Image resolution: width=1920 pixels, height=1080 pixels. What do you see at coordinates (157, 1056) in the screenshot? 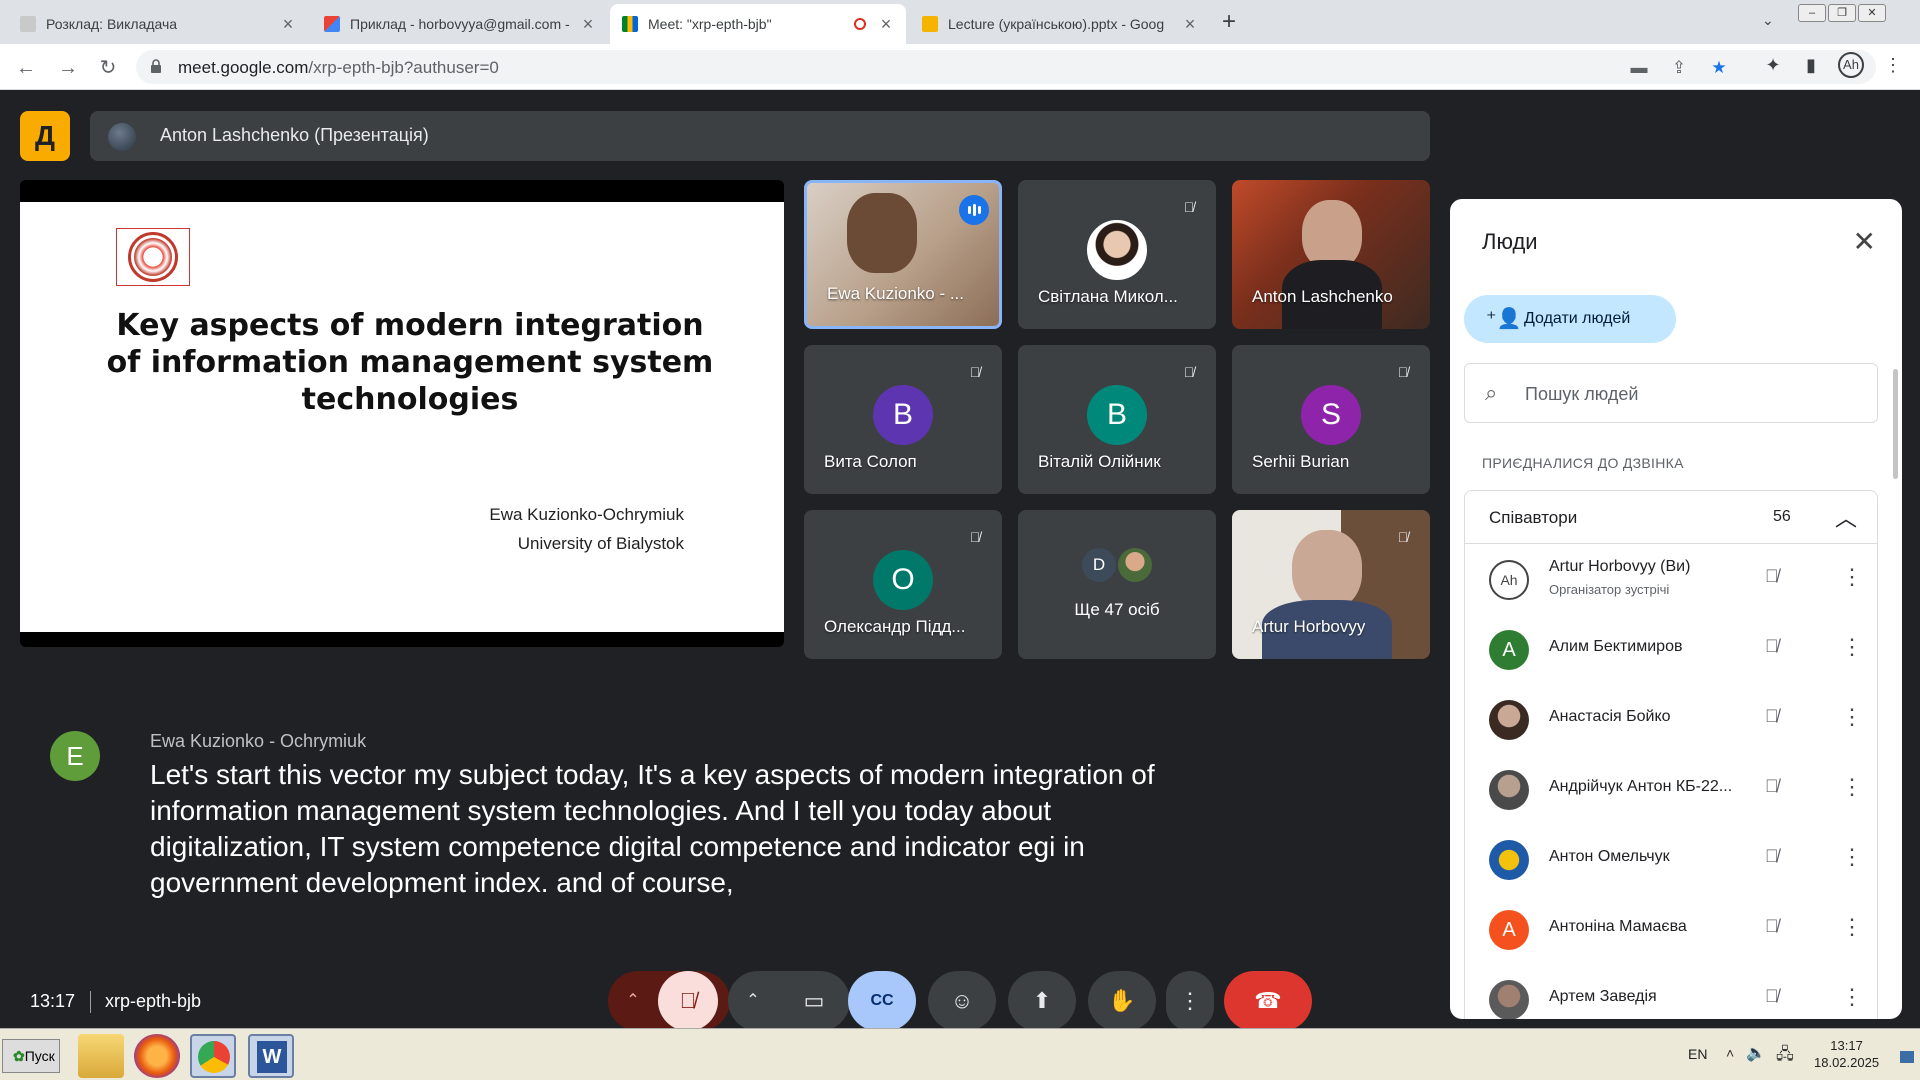
I see `firefox-icon` at bounding box center [157, 1056].